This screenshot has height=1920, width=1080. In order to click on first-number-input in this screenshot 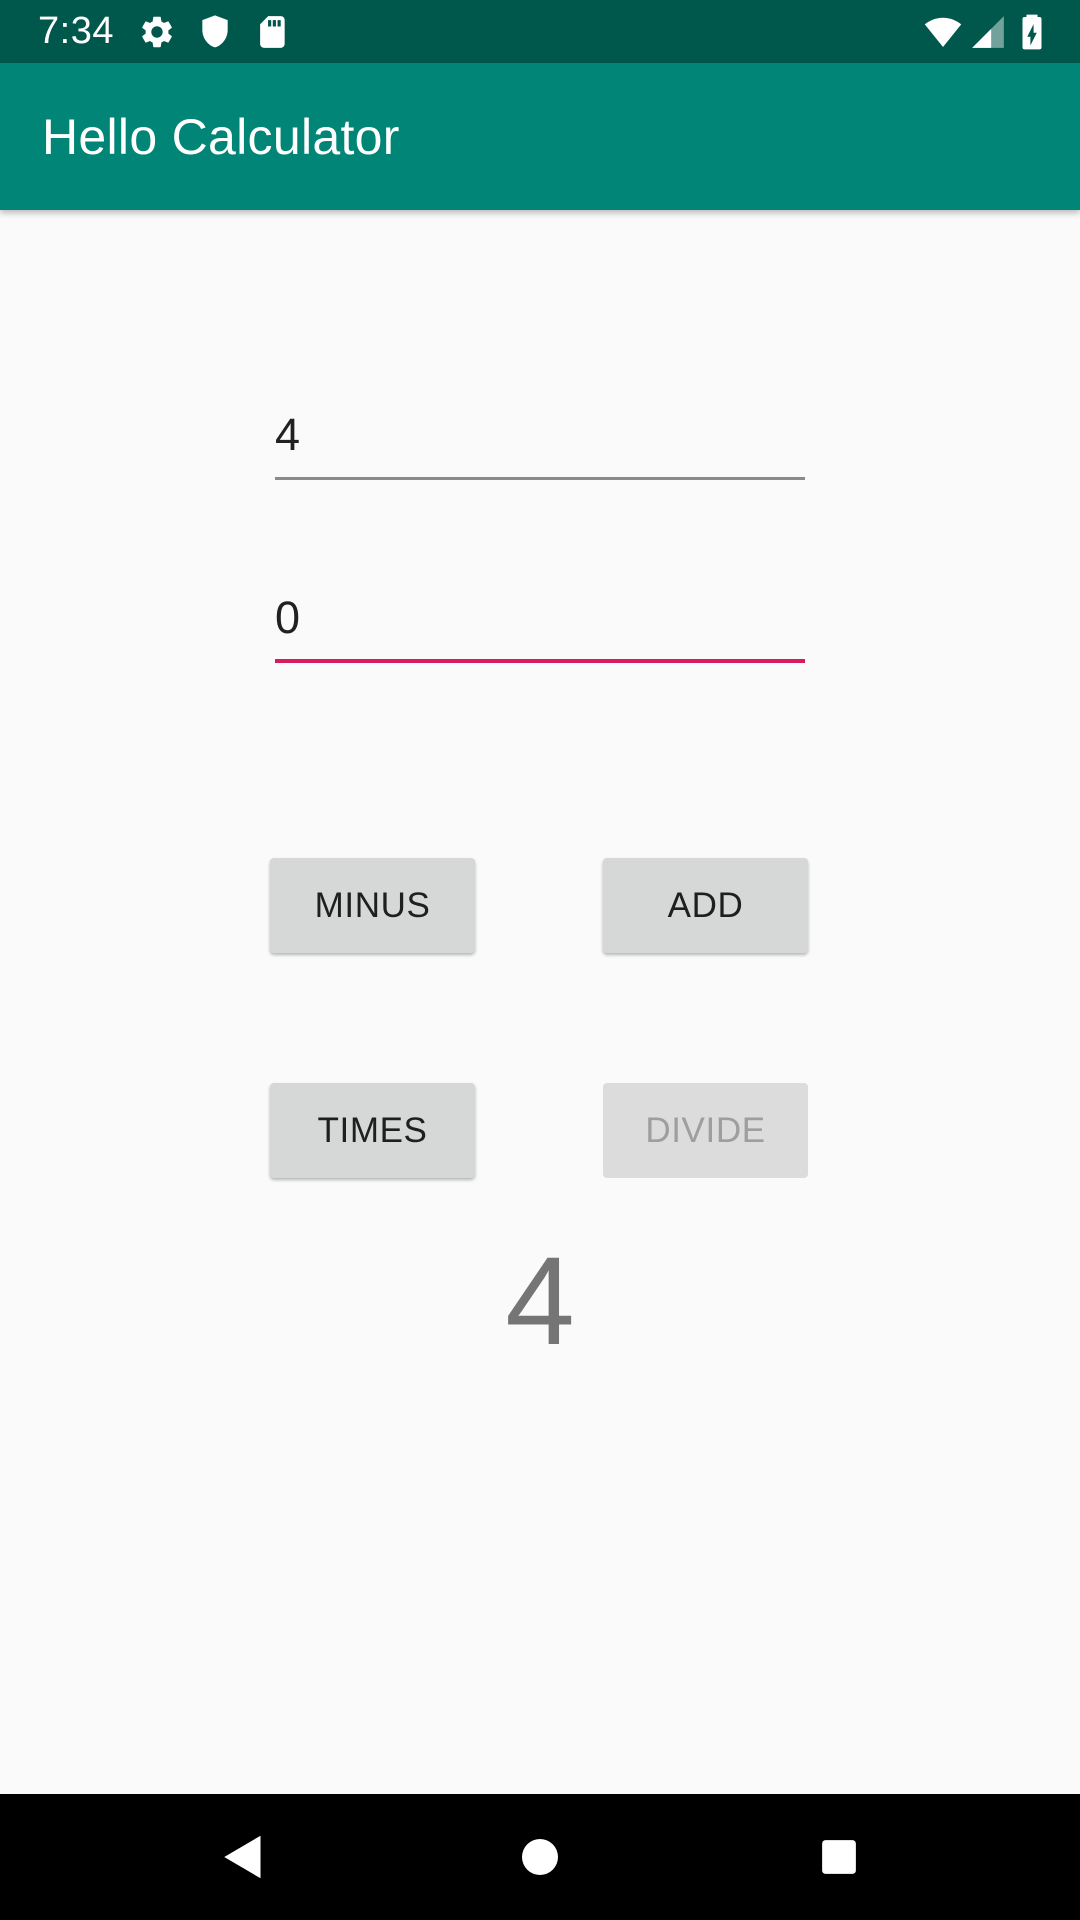, I will do `click(540, 435)`.